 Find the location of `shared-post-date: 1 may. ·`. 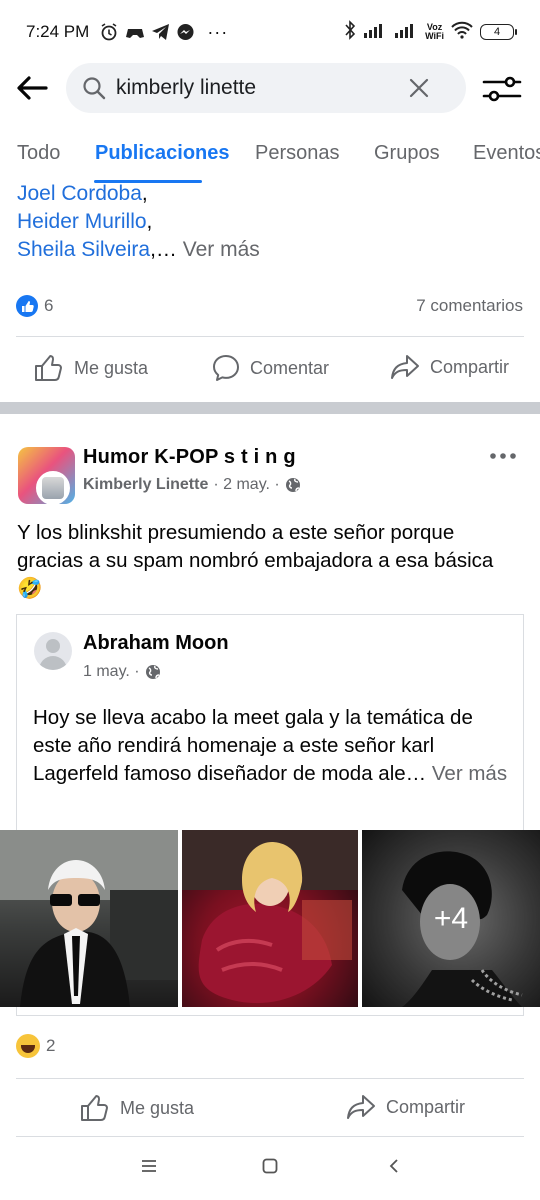

shared-post-date: 1 may. · is located at coordinates (111, 672).